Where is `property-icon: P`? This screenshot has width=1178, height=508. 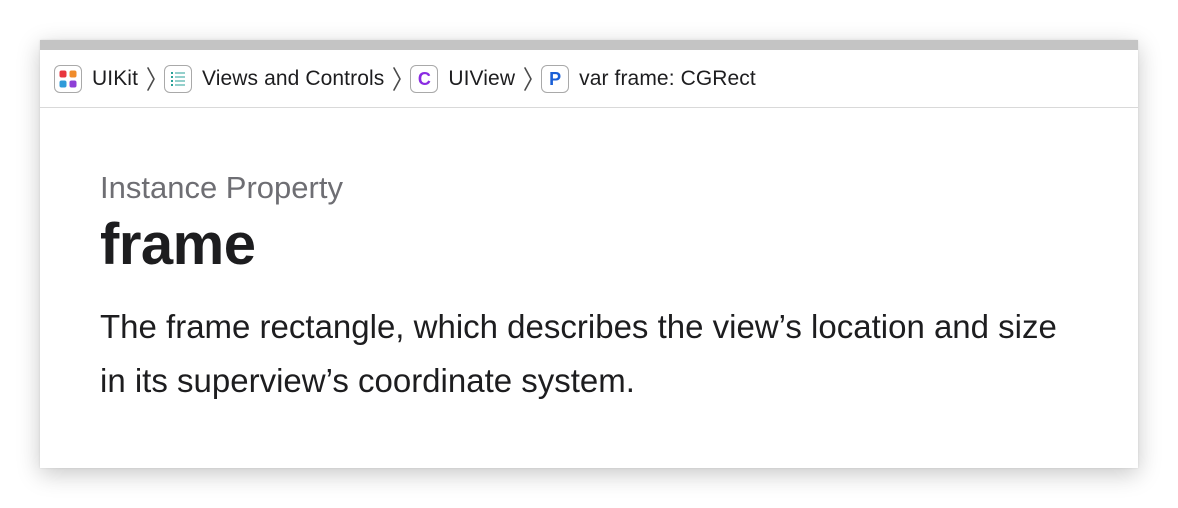 property-icon: P is located at coordinates (555, 78).